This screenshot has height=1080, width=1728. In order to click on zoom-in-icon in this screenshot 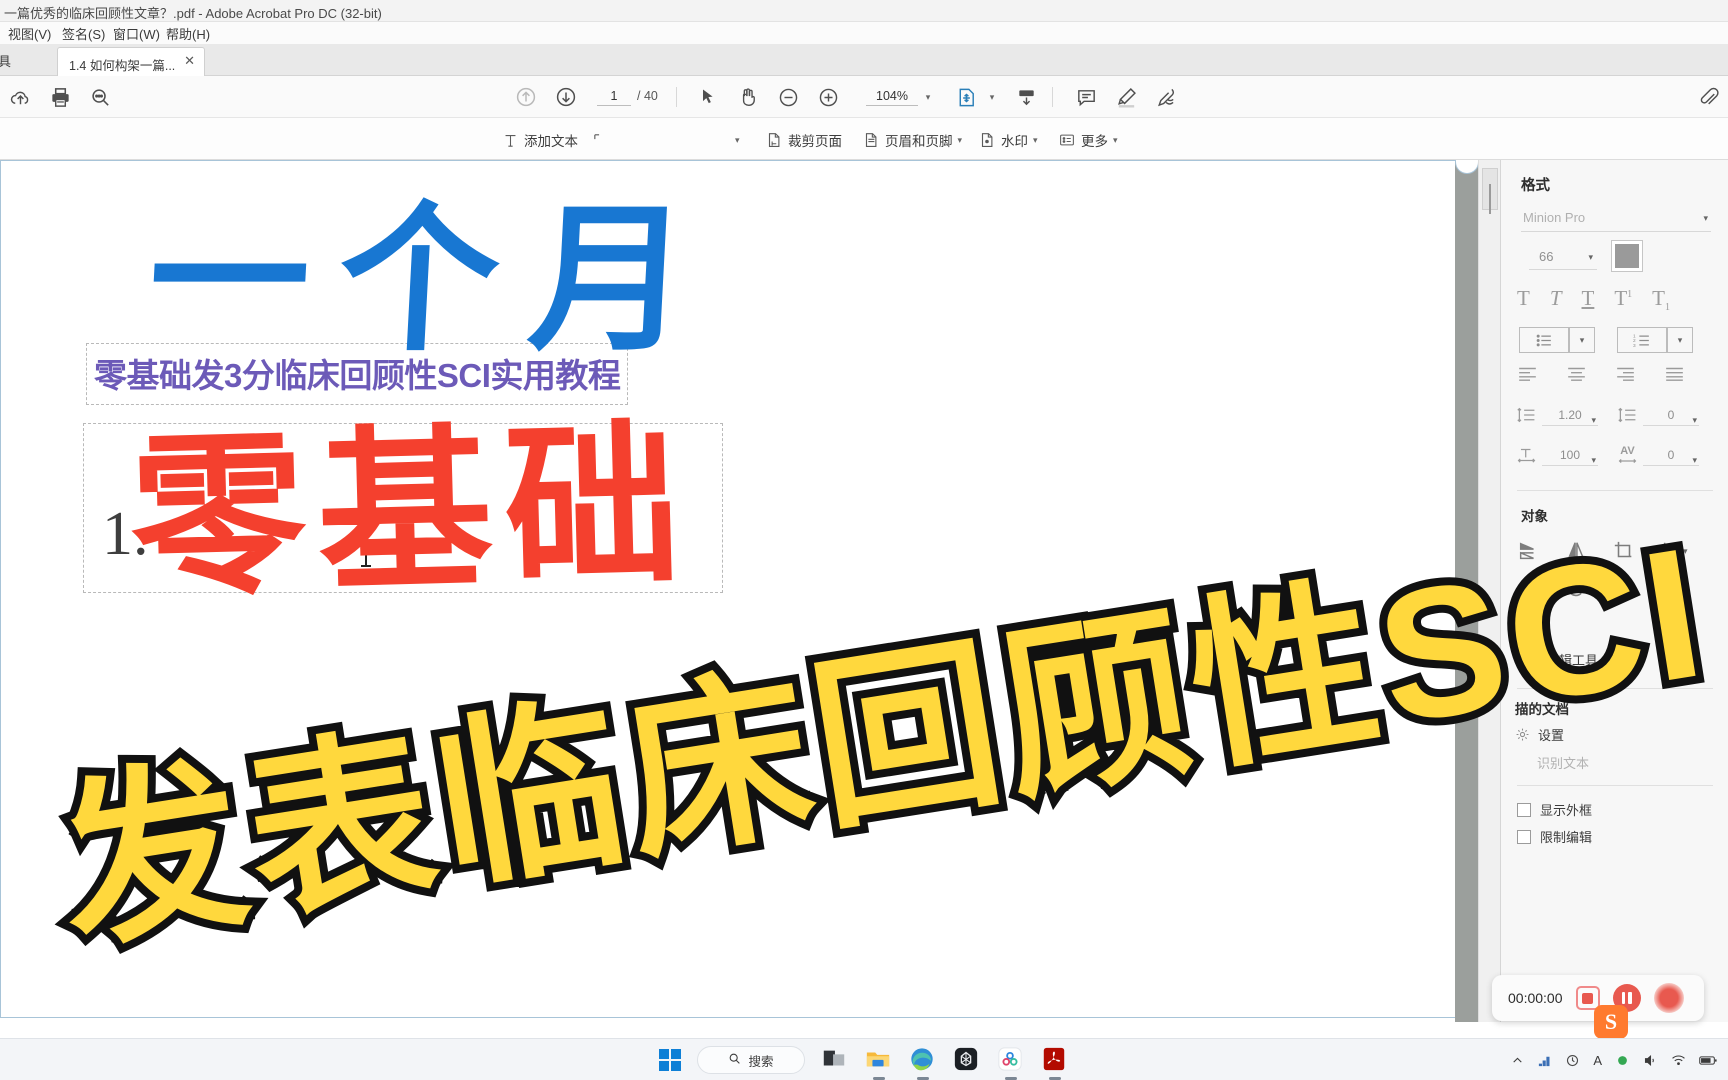, I will do `click(828, 97)`.